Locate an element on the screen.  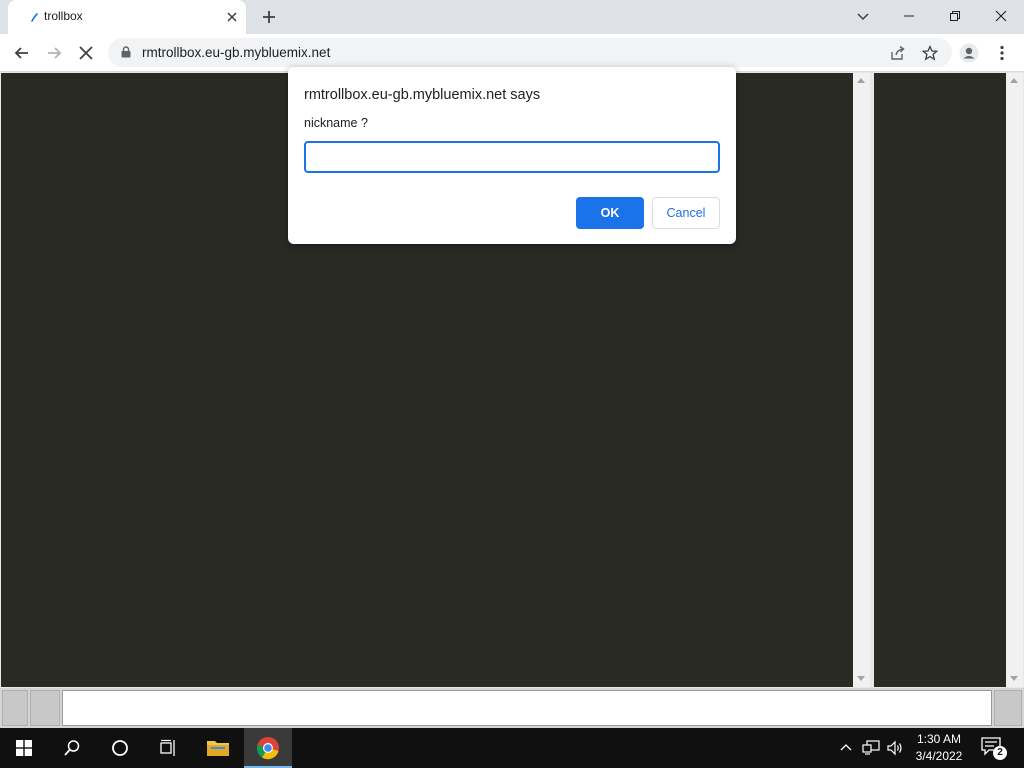
speaker-icon is located at coordinates (894, 748).